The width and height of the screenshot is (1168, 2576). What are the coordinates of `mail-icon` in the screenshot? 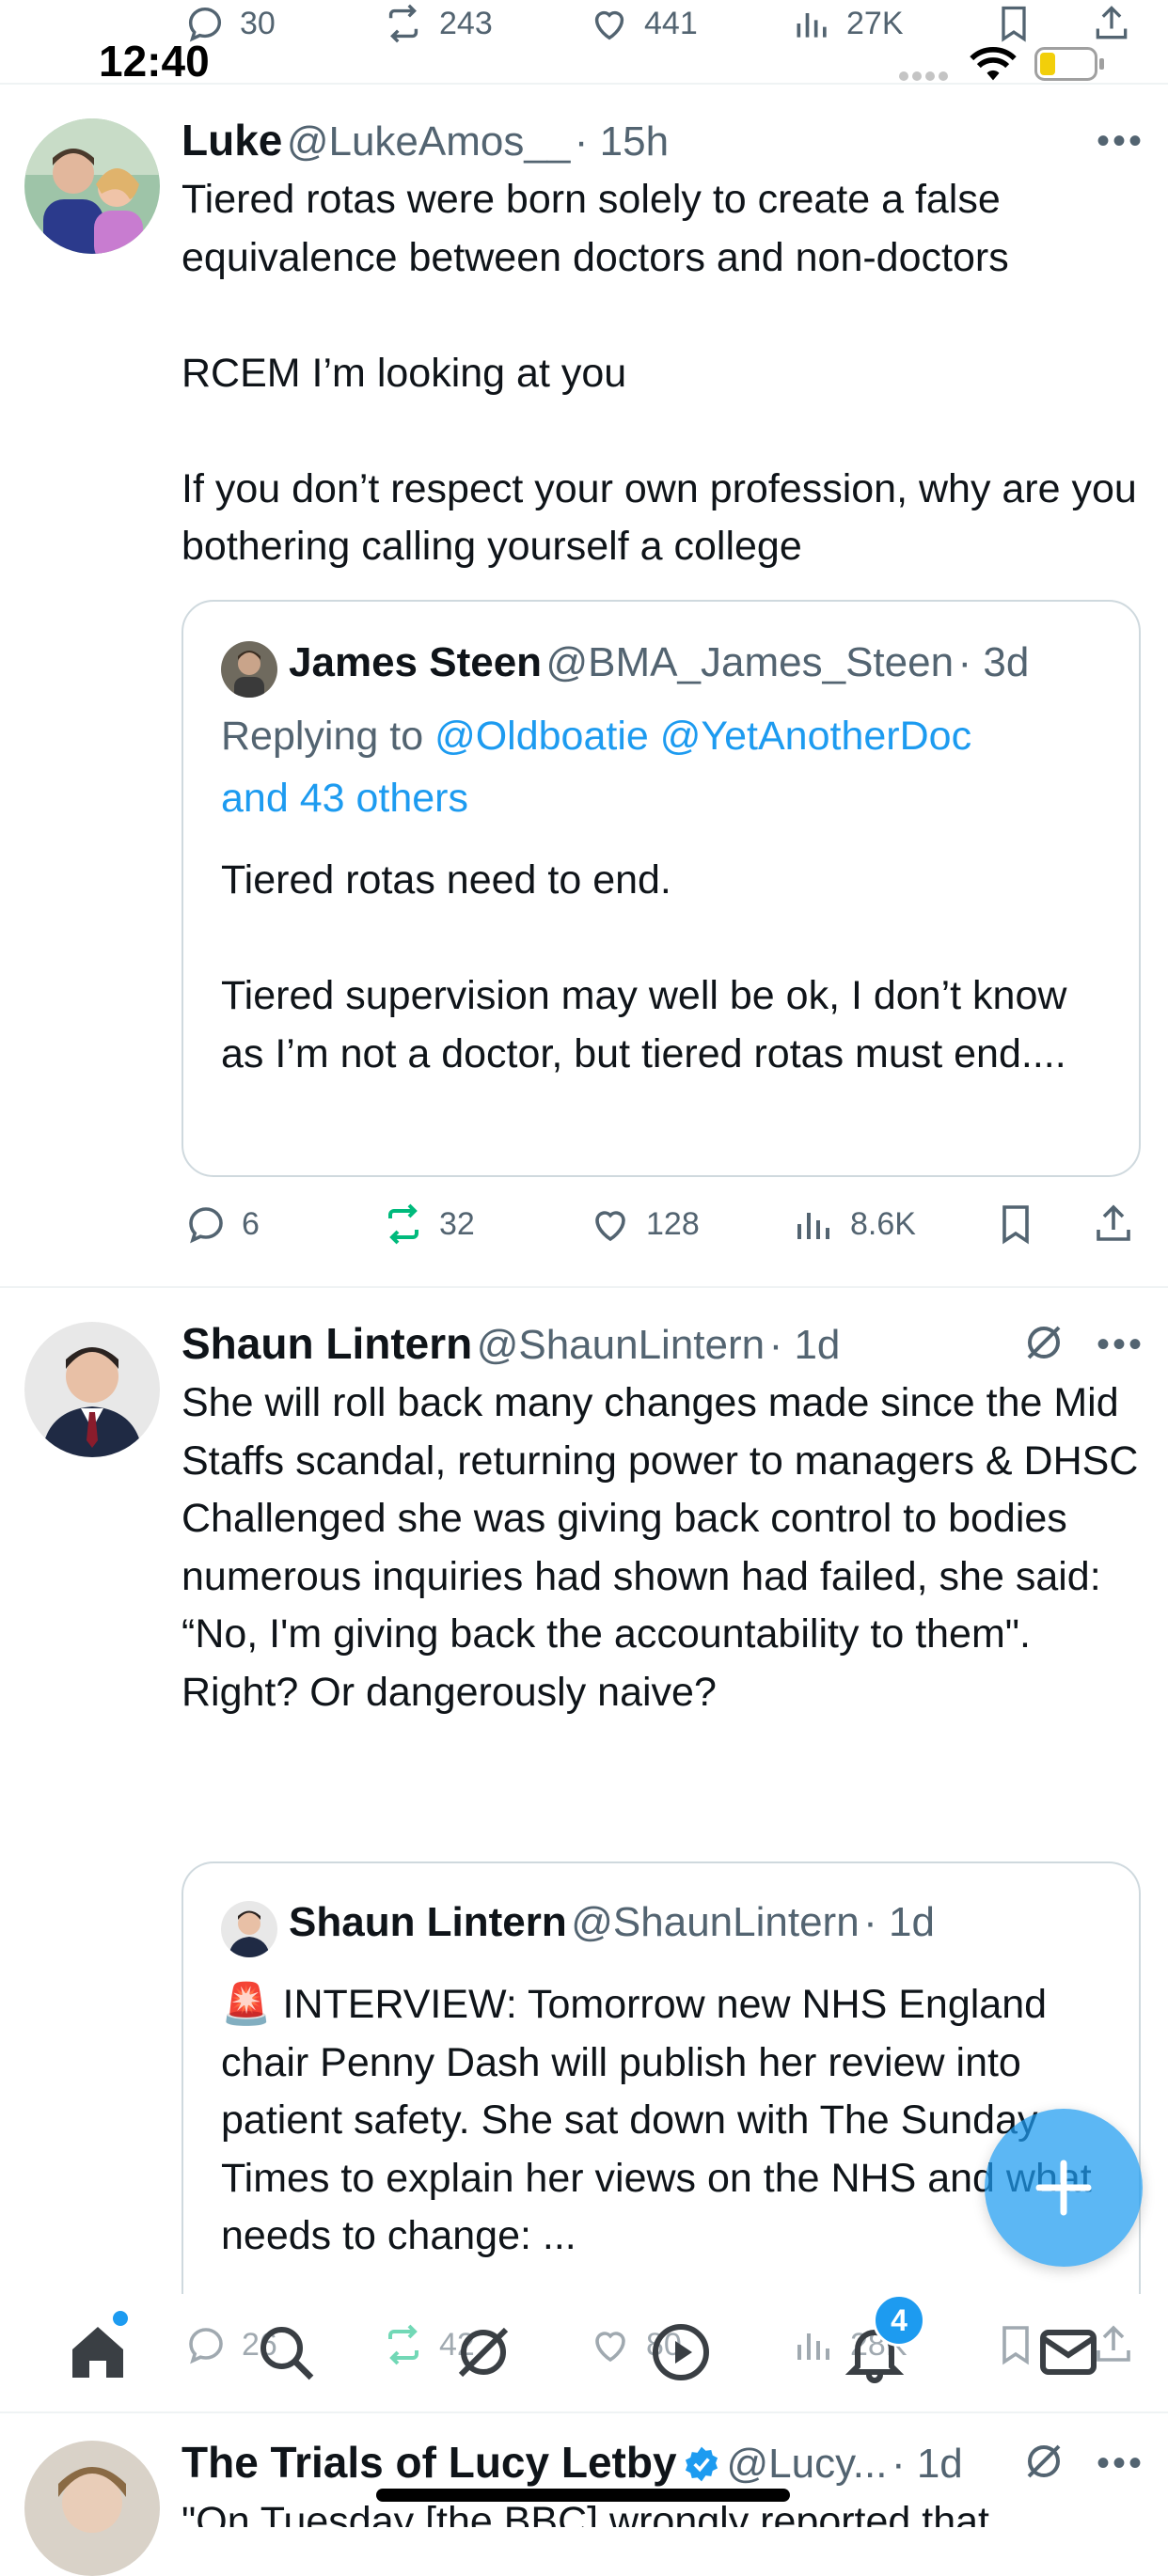 It's located at (1068, 2353).